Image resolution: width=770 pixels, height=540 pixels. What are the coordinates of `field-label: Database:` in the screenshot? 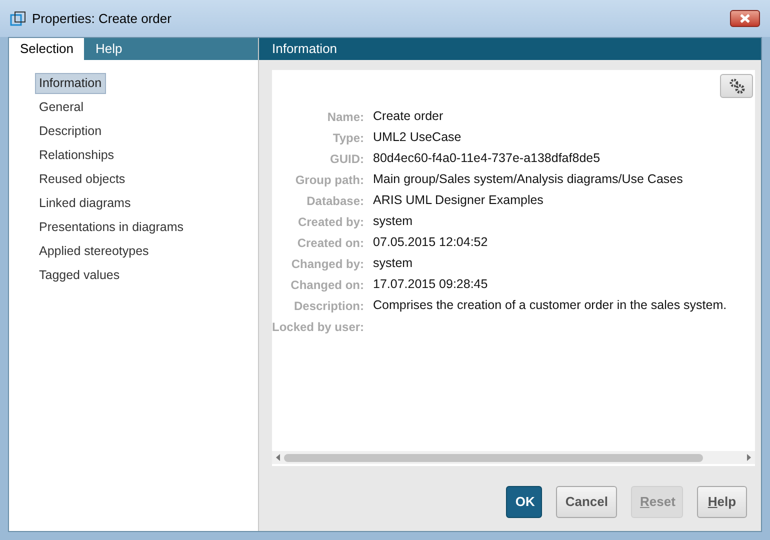 It's located at (335, 201).